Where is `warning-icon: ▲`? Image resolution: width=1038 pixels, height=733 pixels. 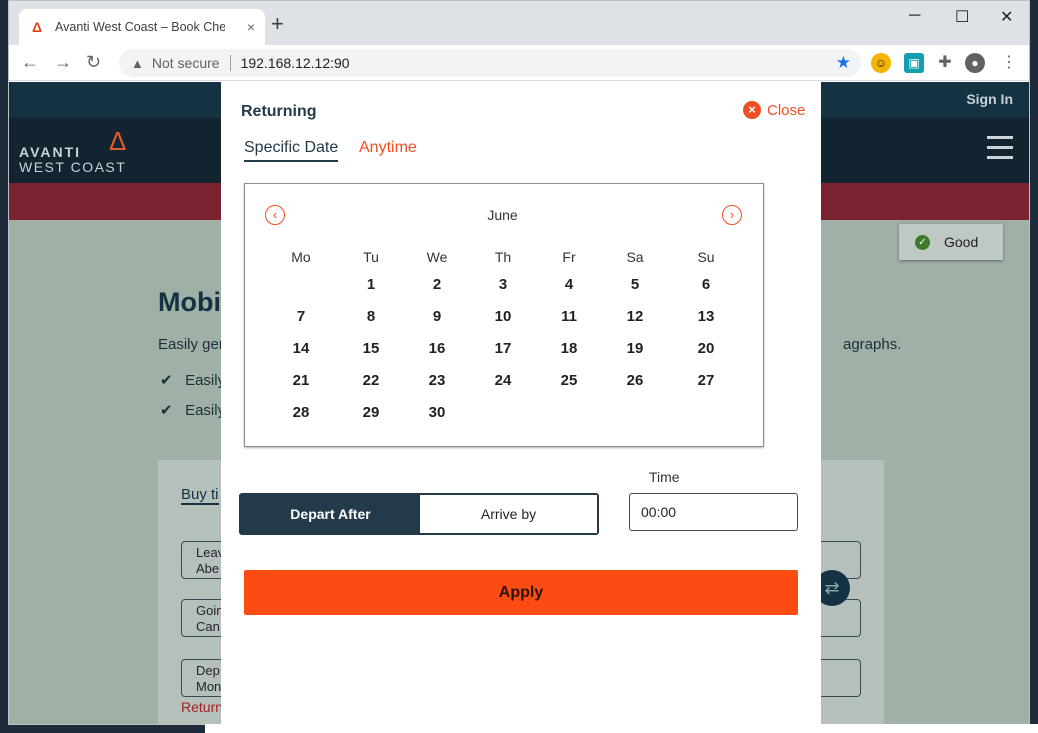
warning-icon: ▲ is located at coordinates (137, 63).